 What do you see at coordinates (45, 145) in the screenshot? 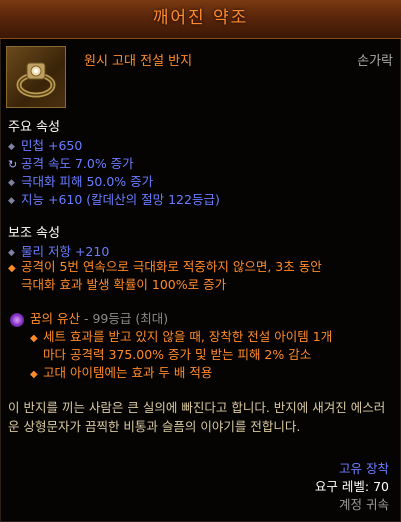
I see `stat-line: ◆ 민첩 +650` at bounding box center [45, 145].